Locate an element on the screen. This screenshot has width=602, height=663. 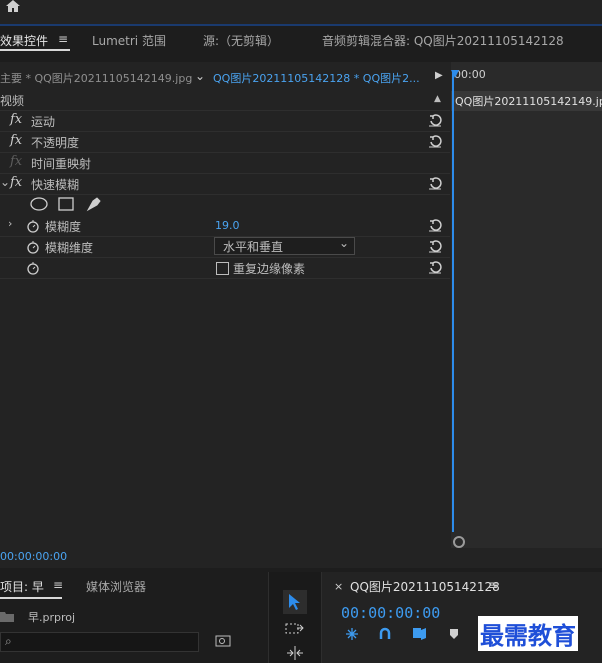
param-row-repeat-edge: 重复边缘像素 is located at coordinates (225, 268).